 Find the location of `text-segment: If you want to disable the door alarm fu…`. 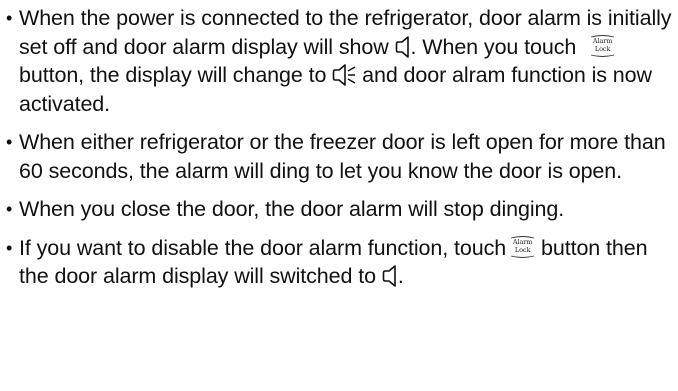

text-segment: If you want to disable the door alarm fu… is located at coordinates (263, 247).